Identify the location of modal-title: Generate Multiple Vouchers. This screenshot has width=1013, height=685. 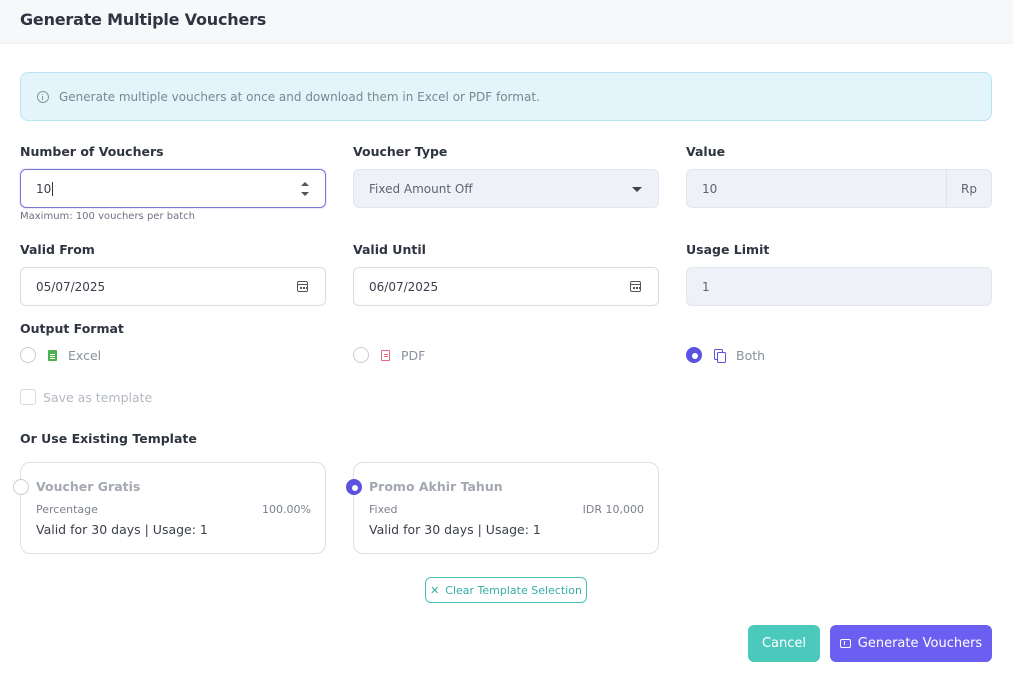
(143, 19).